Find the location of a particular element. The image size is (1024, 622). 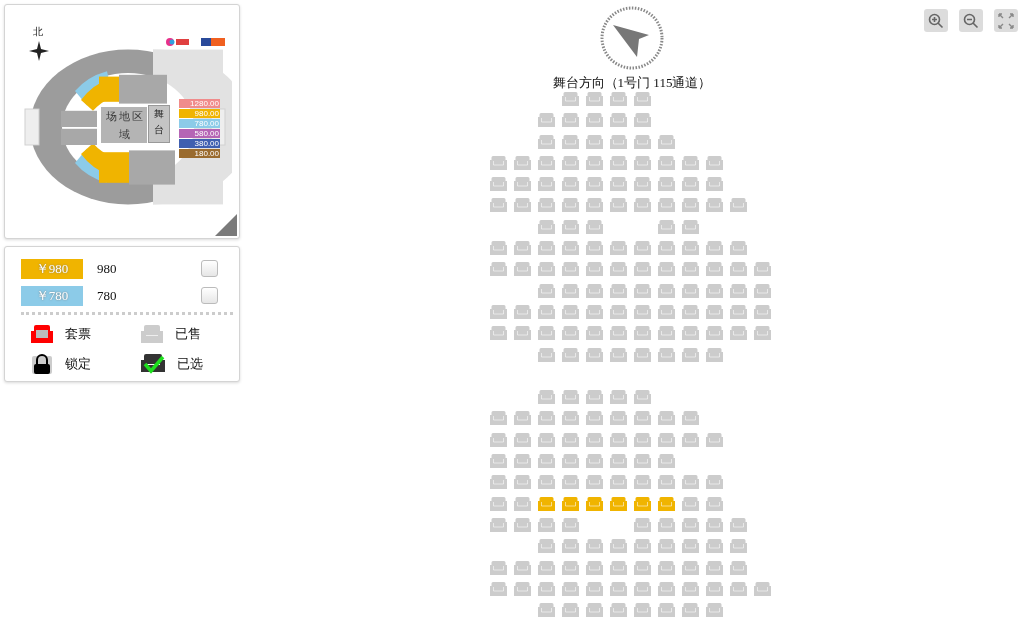

zoom-out-button is located at coordinates (971, 20).